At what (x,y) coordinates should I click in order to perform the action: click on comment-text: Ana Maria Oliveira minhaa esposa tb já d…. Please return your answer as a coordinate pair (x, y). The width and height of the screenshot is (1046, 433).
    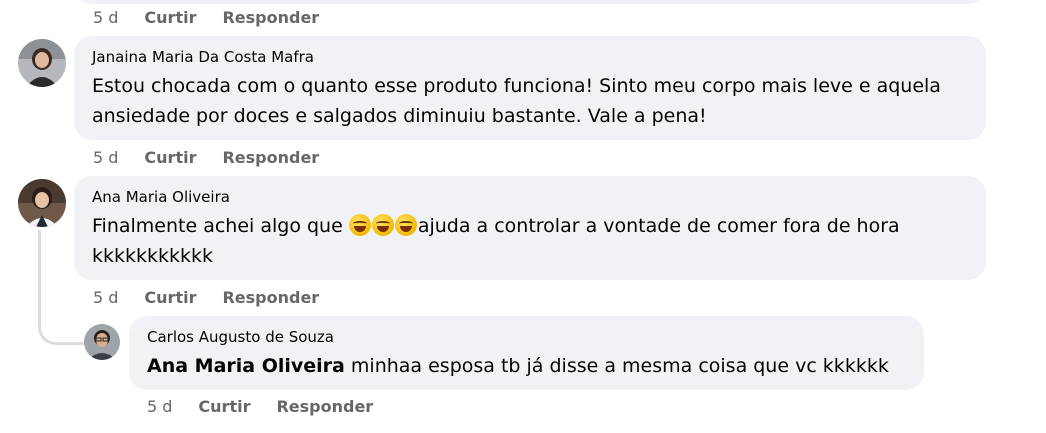
    Looking at the image, I should click on (518, 366).